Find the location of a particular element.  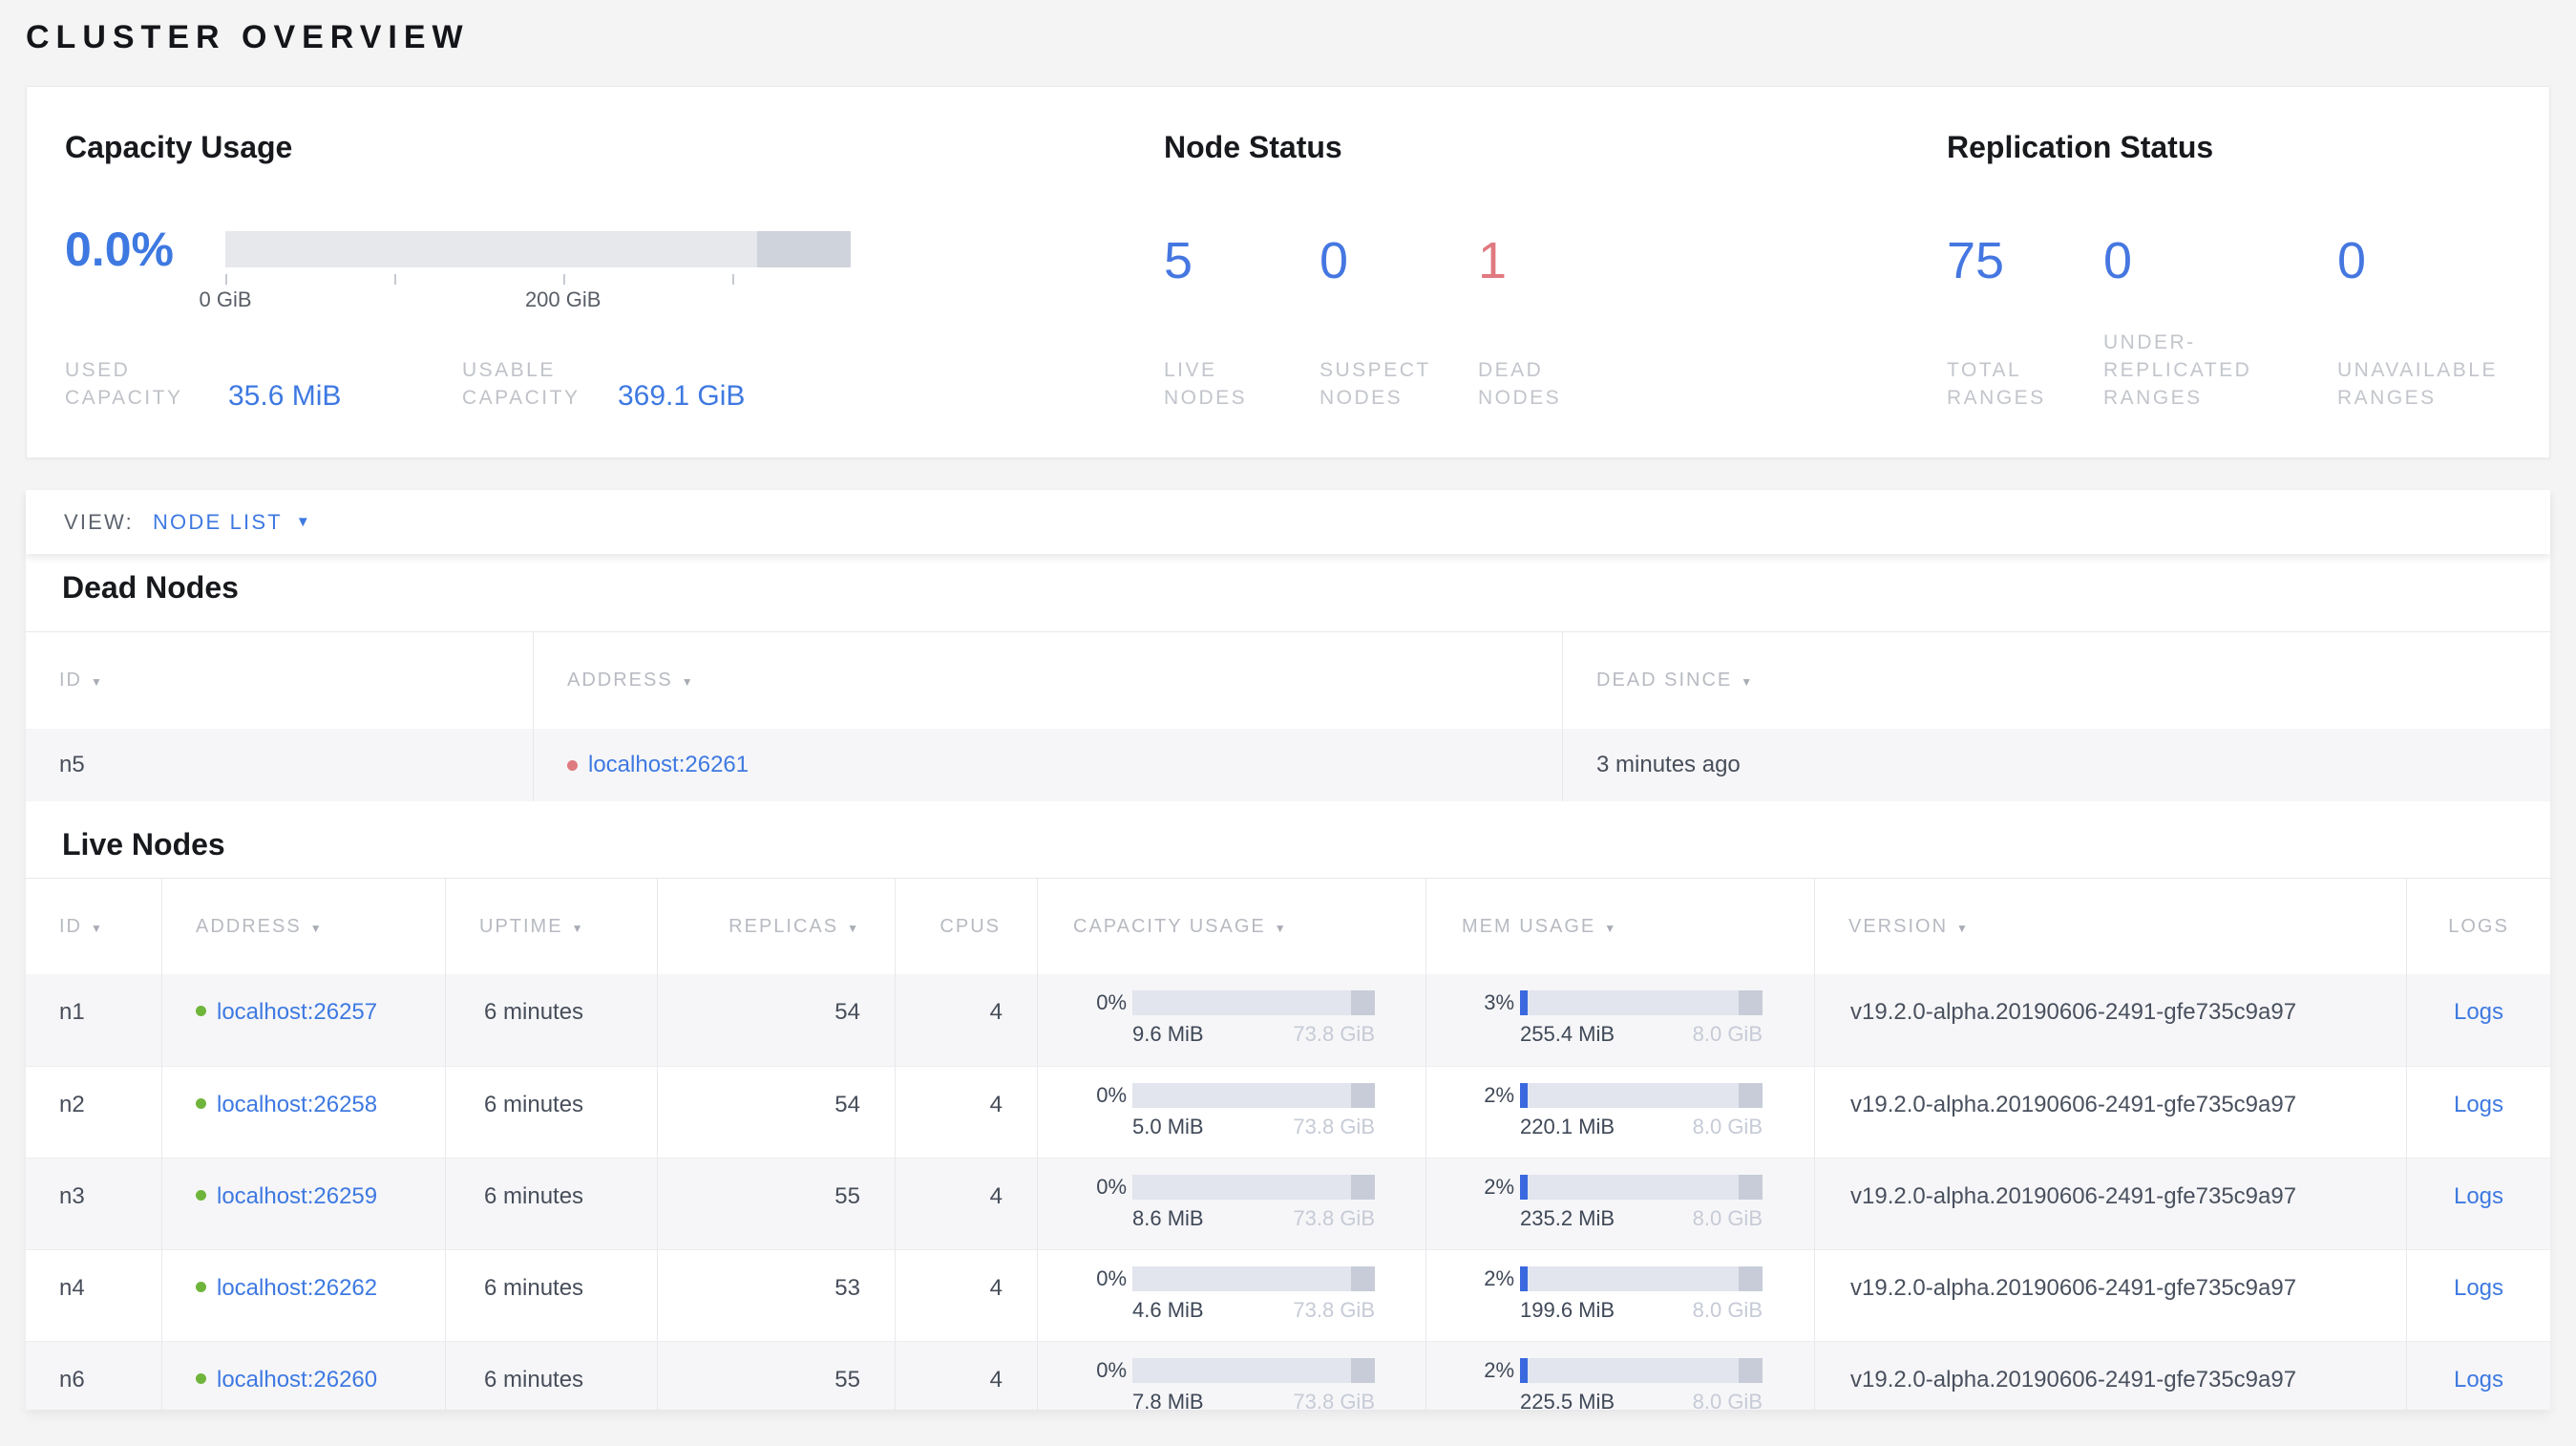

cell-text: 55 is located at coordinates (847, 1380).